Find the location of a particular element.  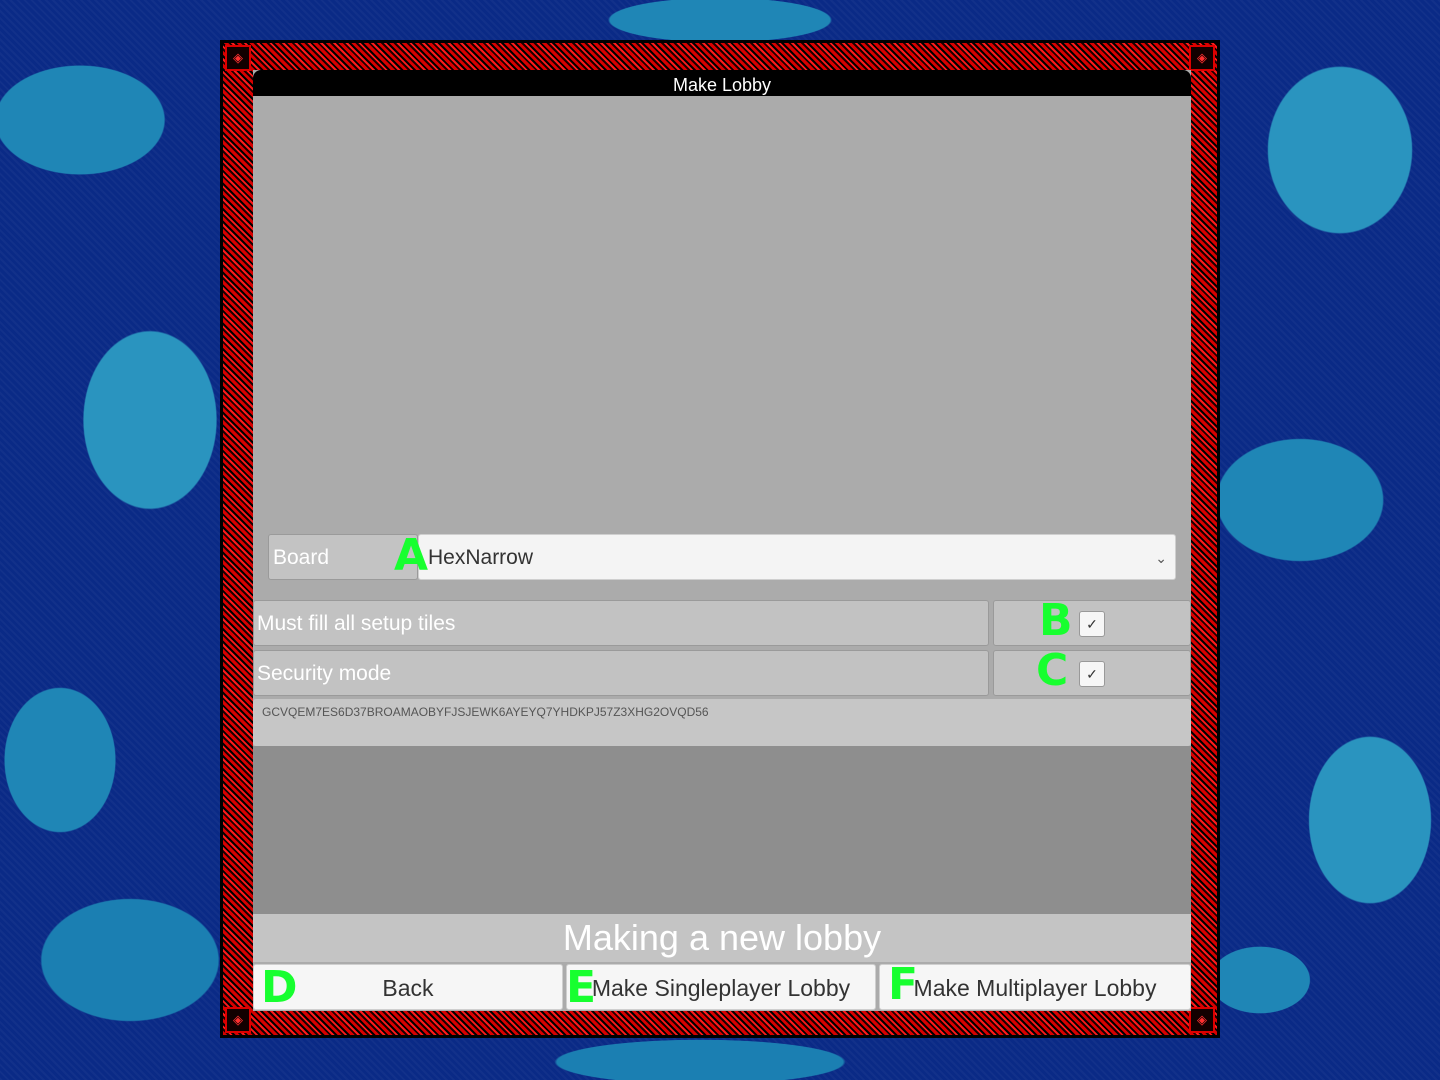

window-title: Make Lobby is located at coordinates (722, 83).